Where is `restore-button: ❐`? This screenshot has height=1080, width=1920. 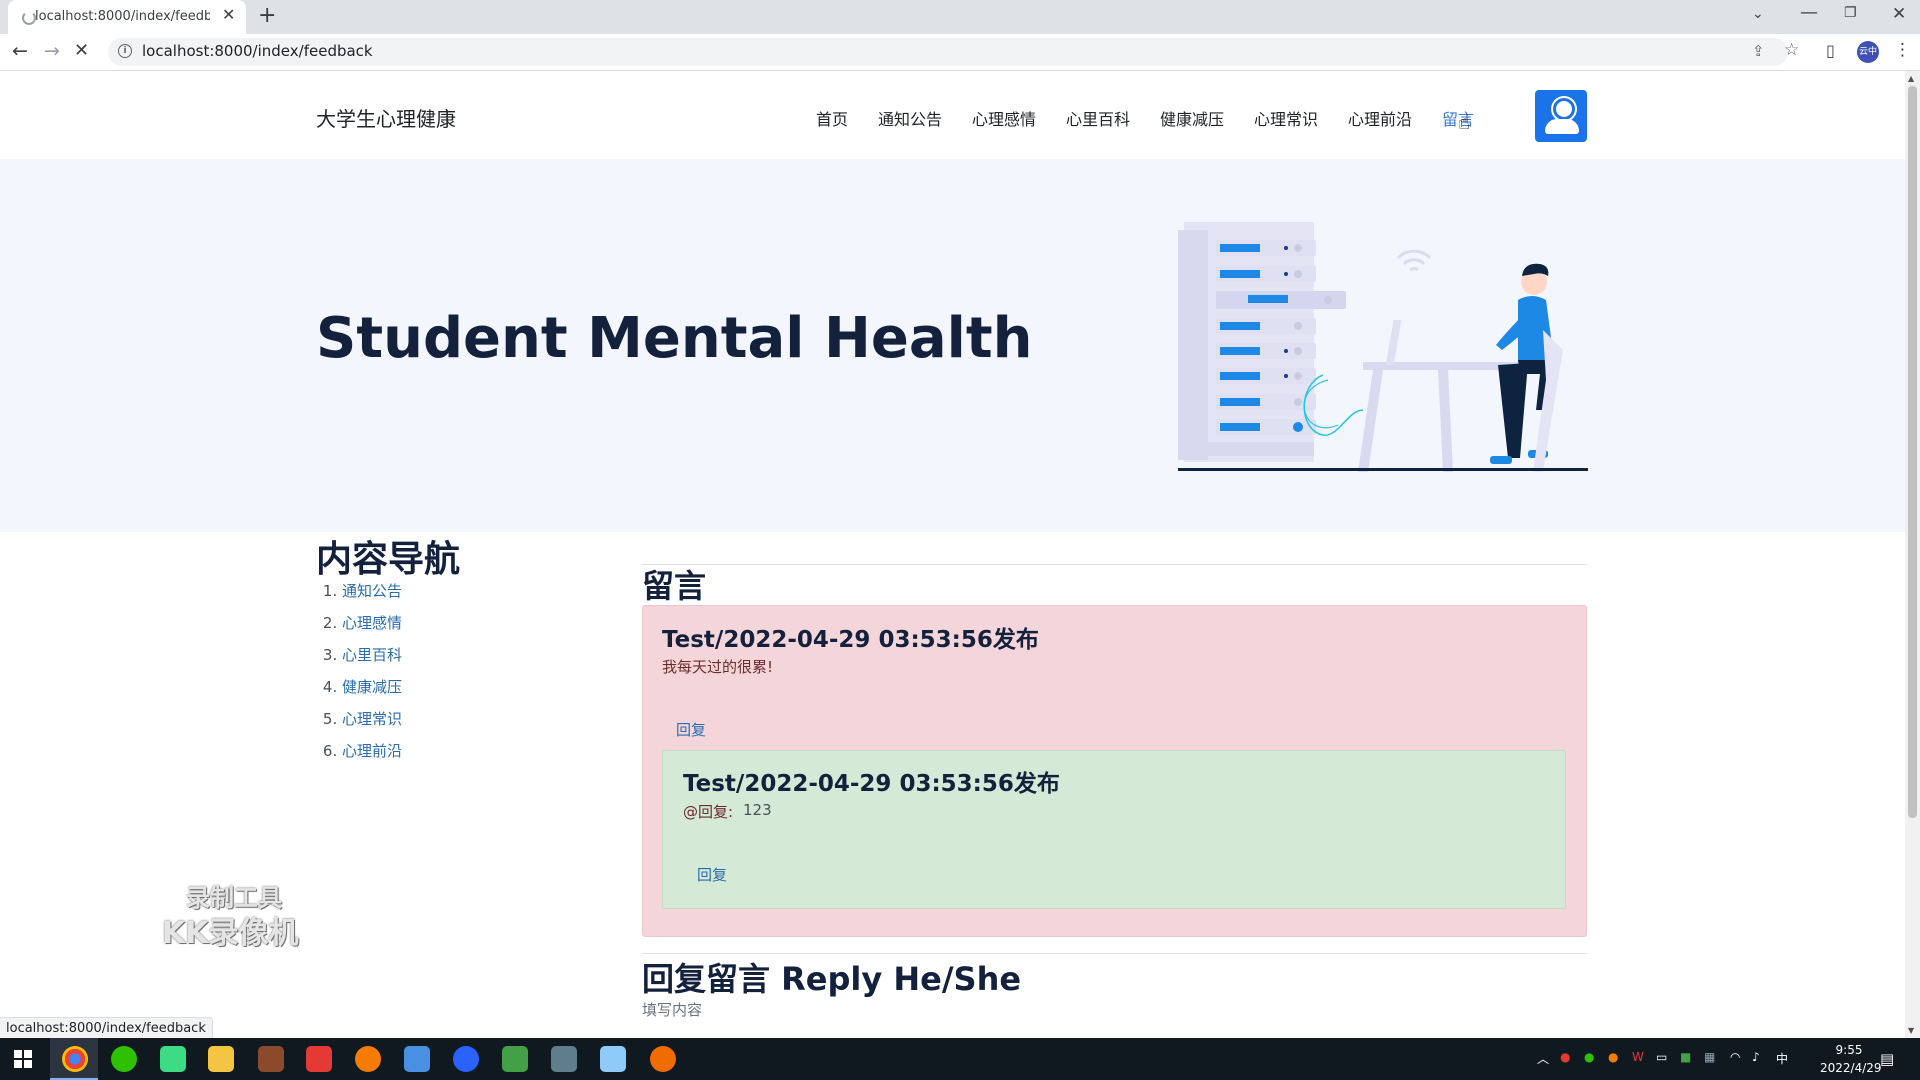 restore-button: ❐ is located at coordinates (1850, 13).